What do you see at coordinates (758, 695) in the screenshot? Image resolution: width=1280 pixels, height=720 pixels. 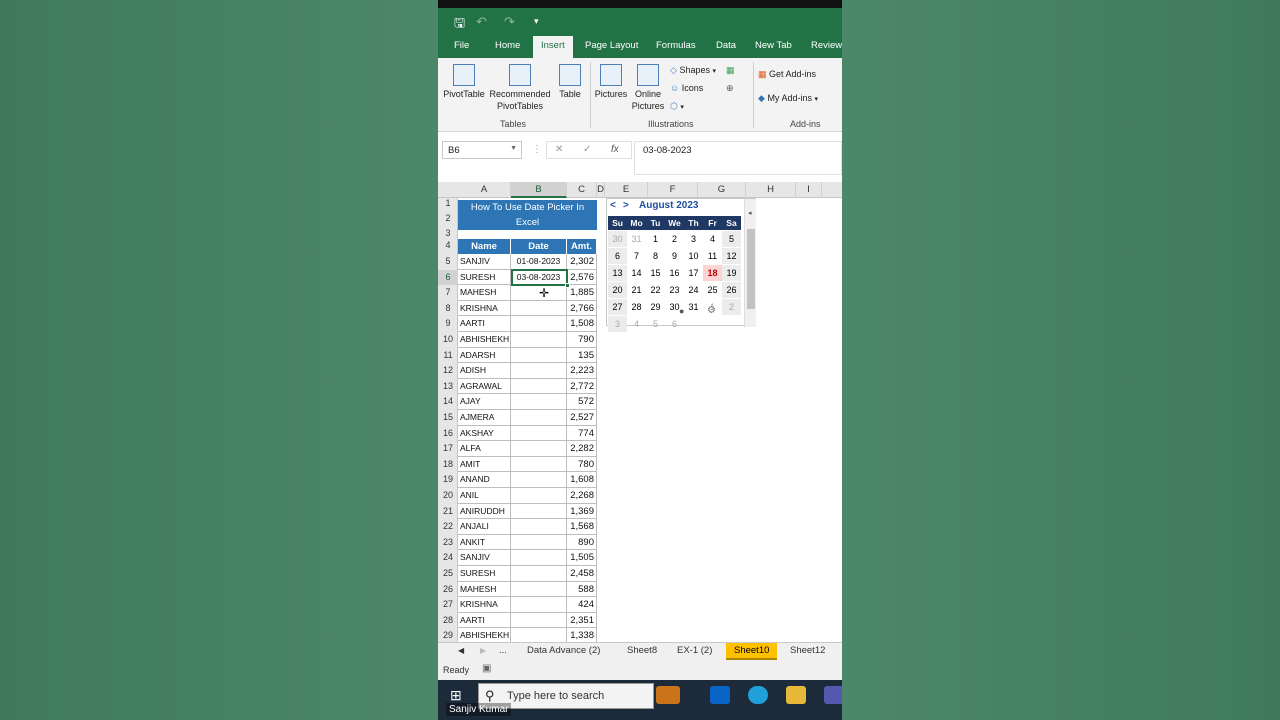 I see `edge-icon` at bounding box center [758, 695].